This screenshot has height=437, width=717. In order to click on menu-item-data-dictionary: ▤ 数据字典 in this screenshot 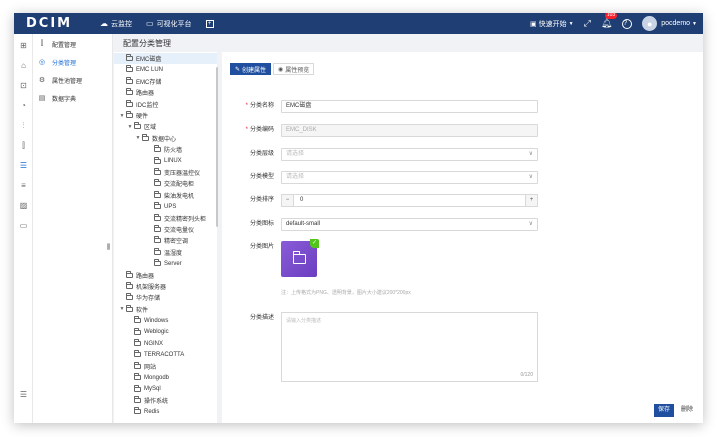, I will do `click(73, 98)`.